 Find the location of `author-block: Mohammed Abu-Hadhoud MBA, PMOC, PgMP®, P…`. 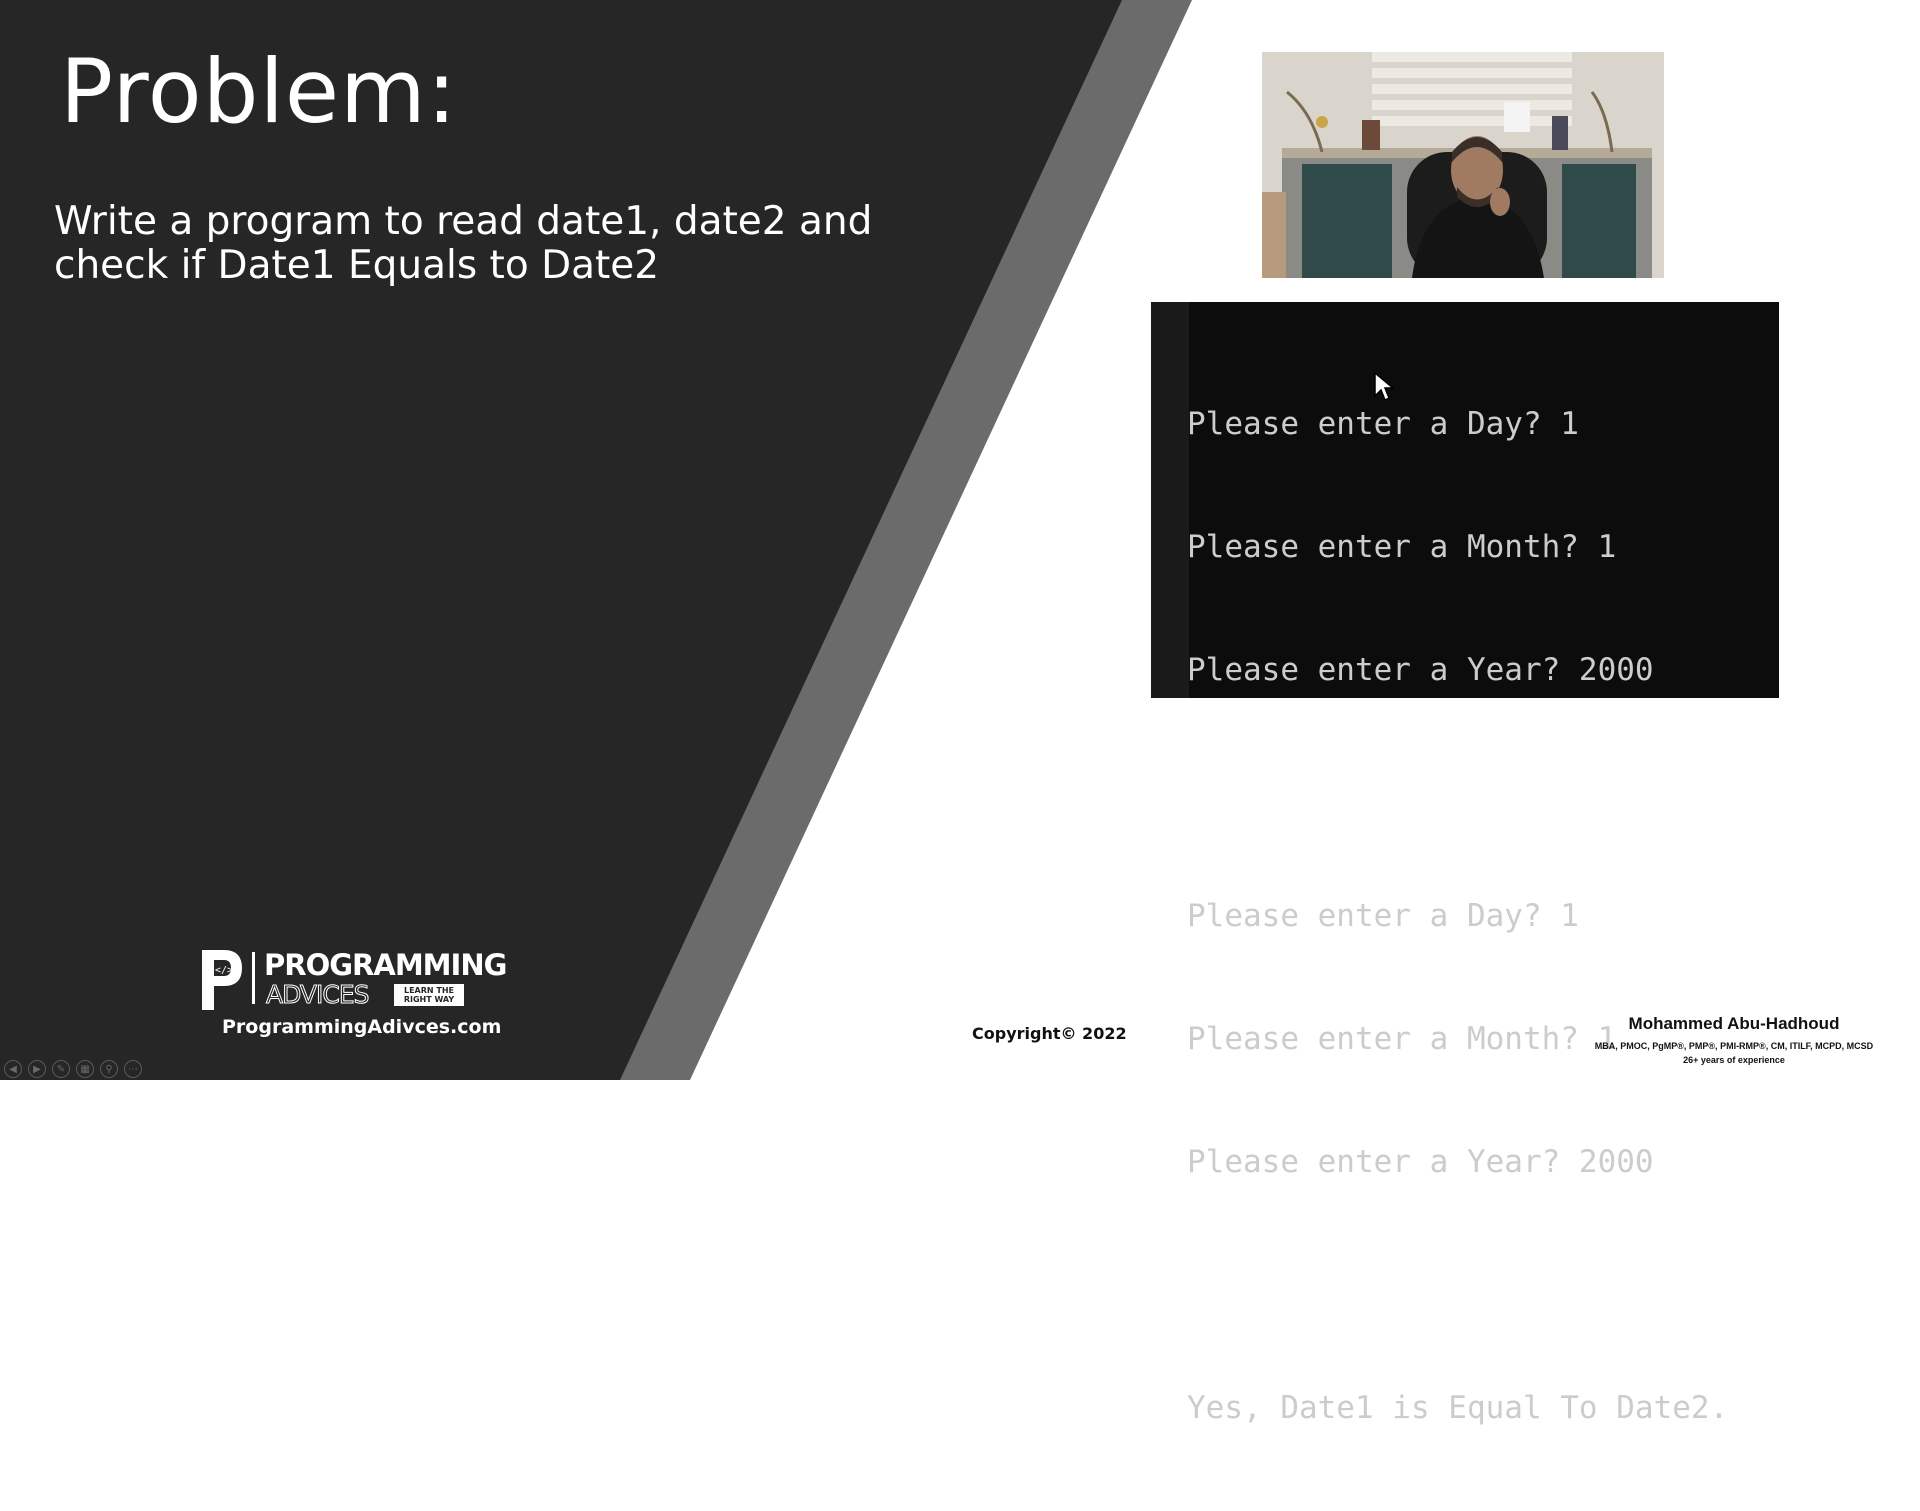

author-block: Mohammed Abu-Hadhoud MBA, PMOC, PgMP®, P… is located at coordinates (1734, 1040).